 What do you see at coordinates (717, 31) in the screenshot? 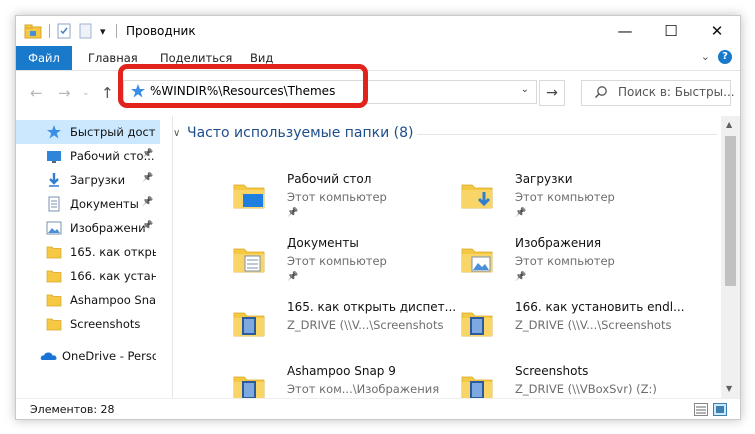
I see `close-button: ✕` at bounding box center [717, 31].